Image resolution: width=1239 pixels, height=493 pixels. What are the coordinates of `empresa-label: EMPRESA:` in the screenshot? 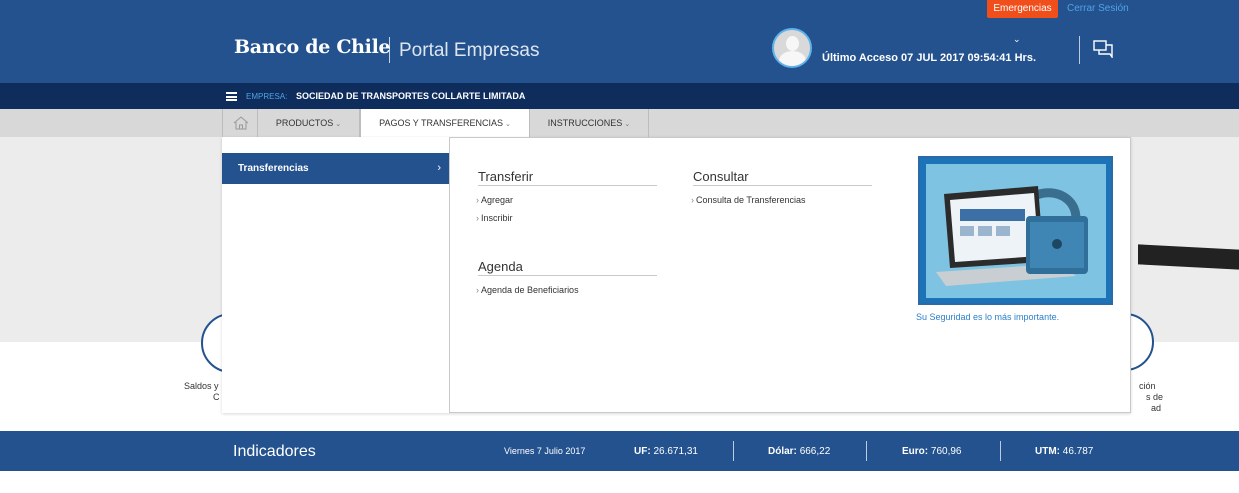 It's located at (267, 96).